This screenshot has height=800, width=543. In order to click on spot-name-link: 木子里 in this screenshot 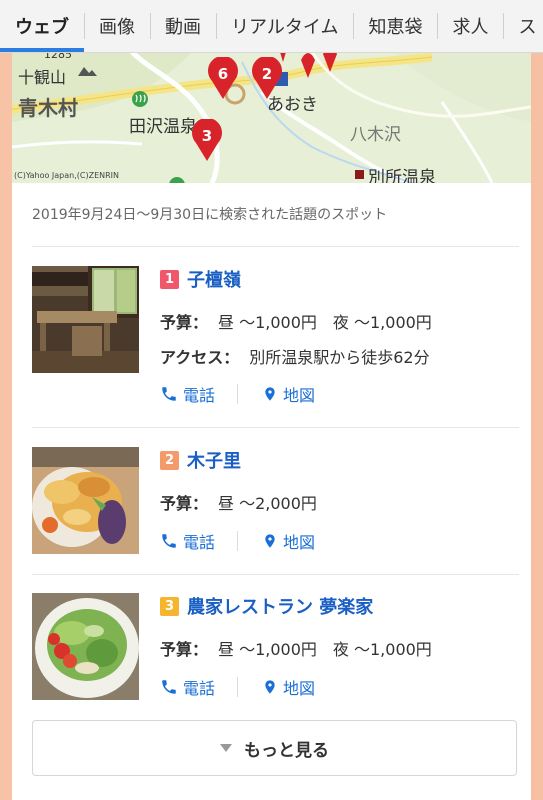, I will do `click(214, 460)`.